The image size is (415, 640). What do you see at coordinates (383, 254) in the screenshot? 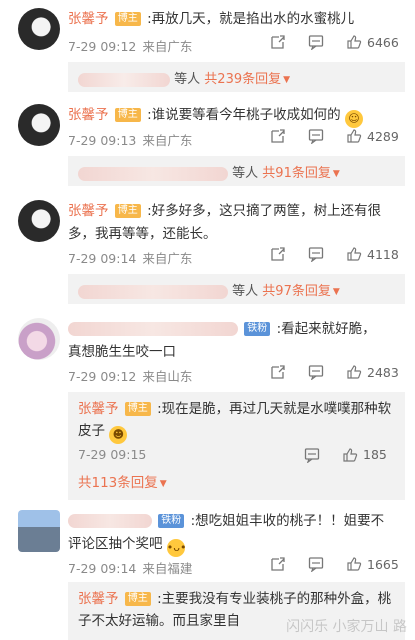
I see `like-count: 4118` at bounding box center [383, 254].